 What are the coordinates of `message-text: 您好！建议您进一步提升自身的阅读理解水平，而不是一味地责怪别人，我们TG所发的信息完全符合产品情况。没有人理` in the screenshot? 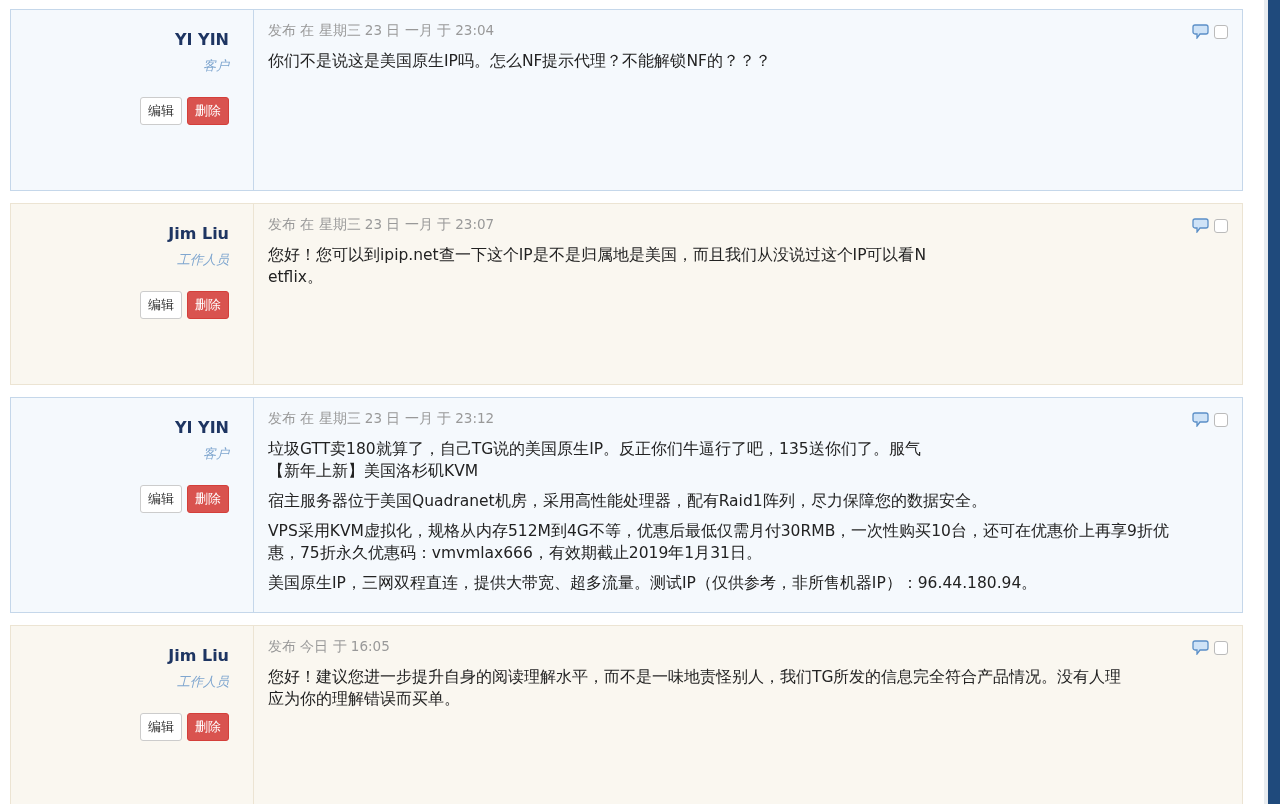 It's located at (695, 677).